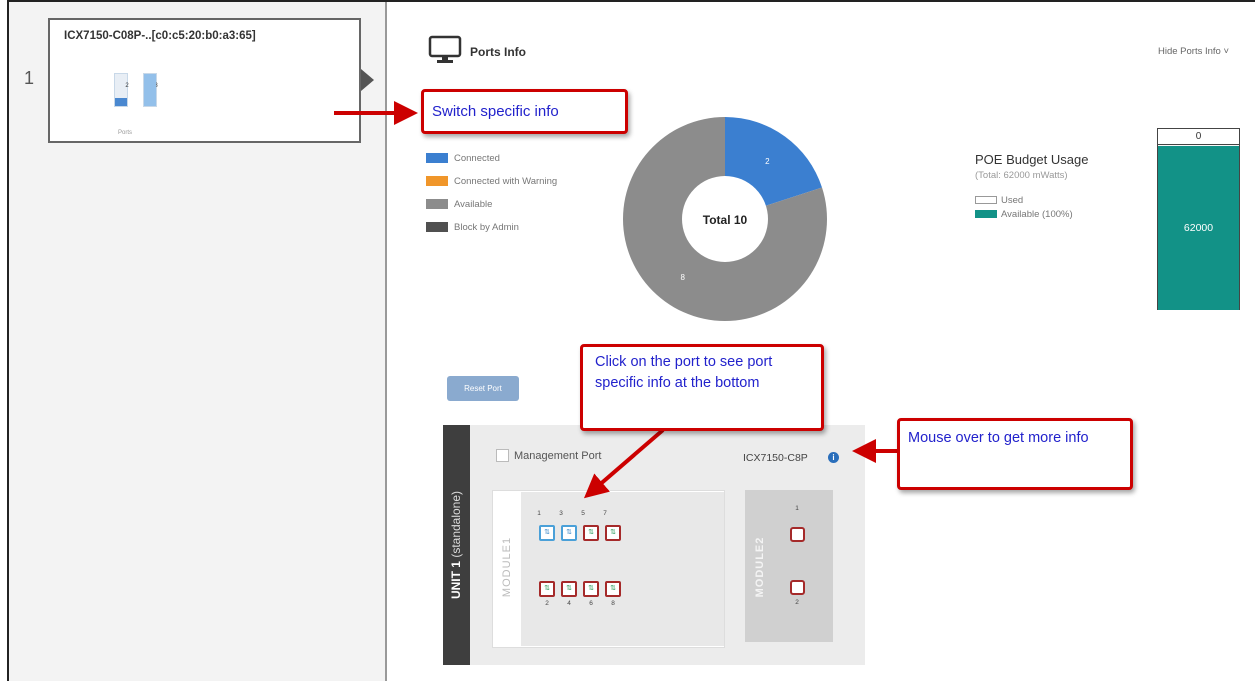  I want to click on legend-connected: Connected, so click(463, 158).